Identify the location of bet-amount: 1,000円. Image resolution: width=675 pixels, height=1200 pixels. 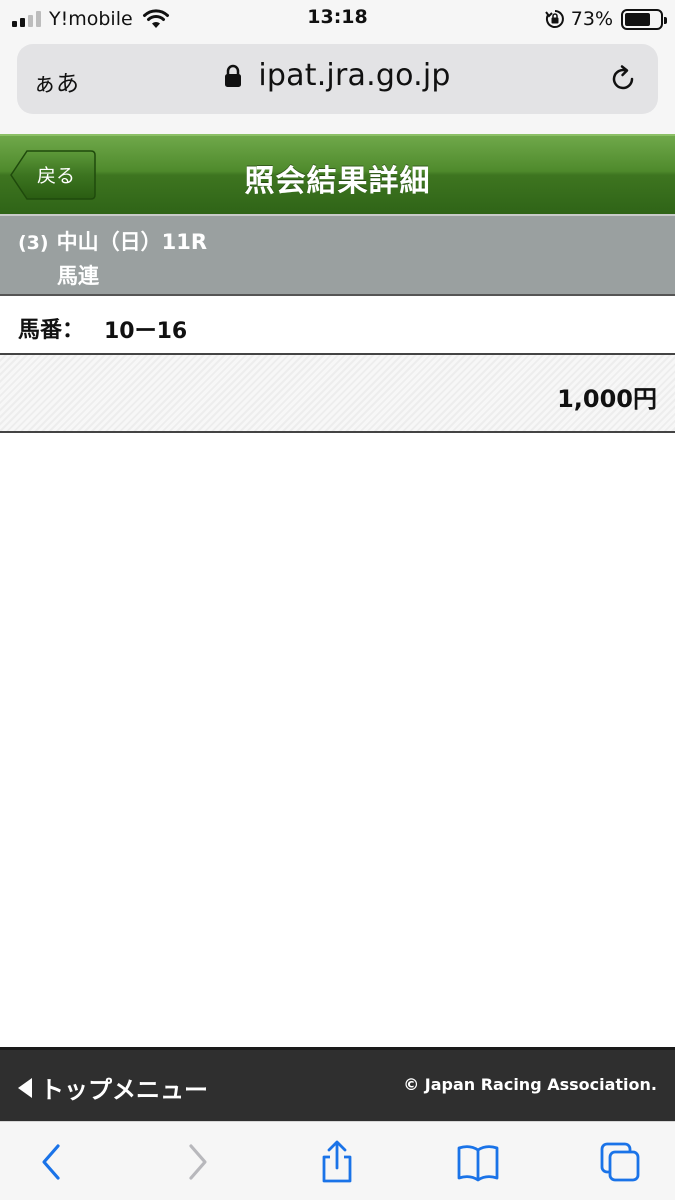
(607, 399).